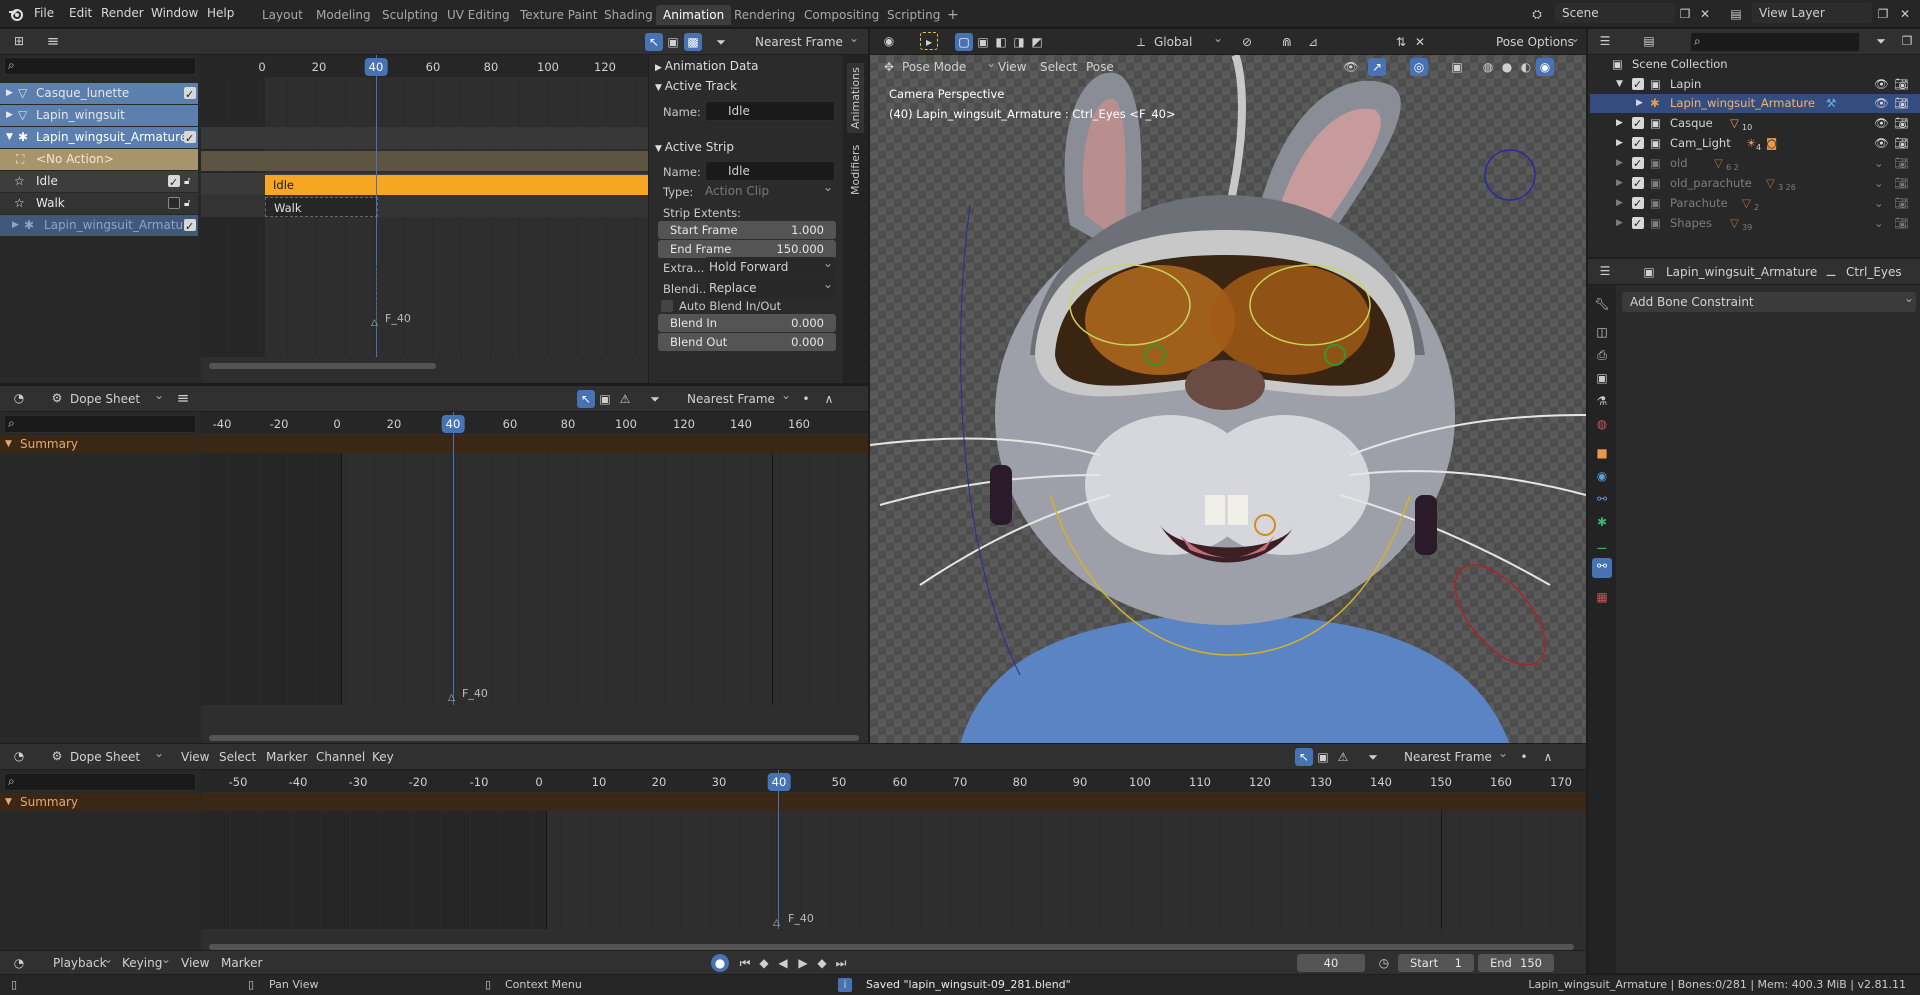 The image size is (1920, 995). I want to click on only-selected-icon: ↖, so click(586, 399).